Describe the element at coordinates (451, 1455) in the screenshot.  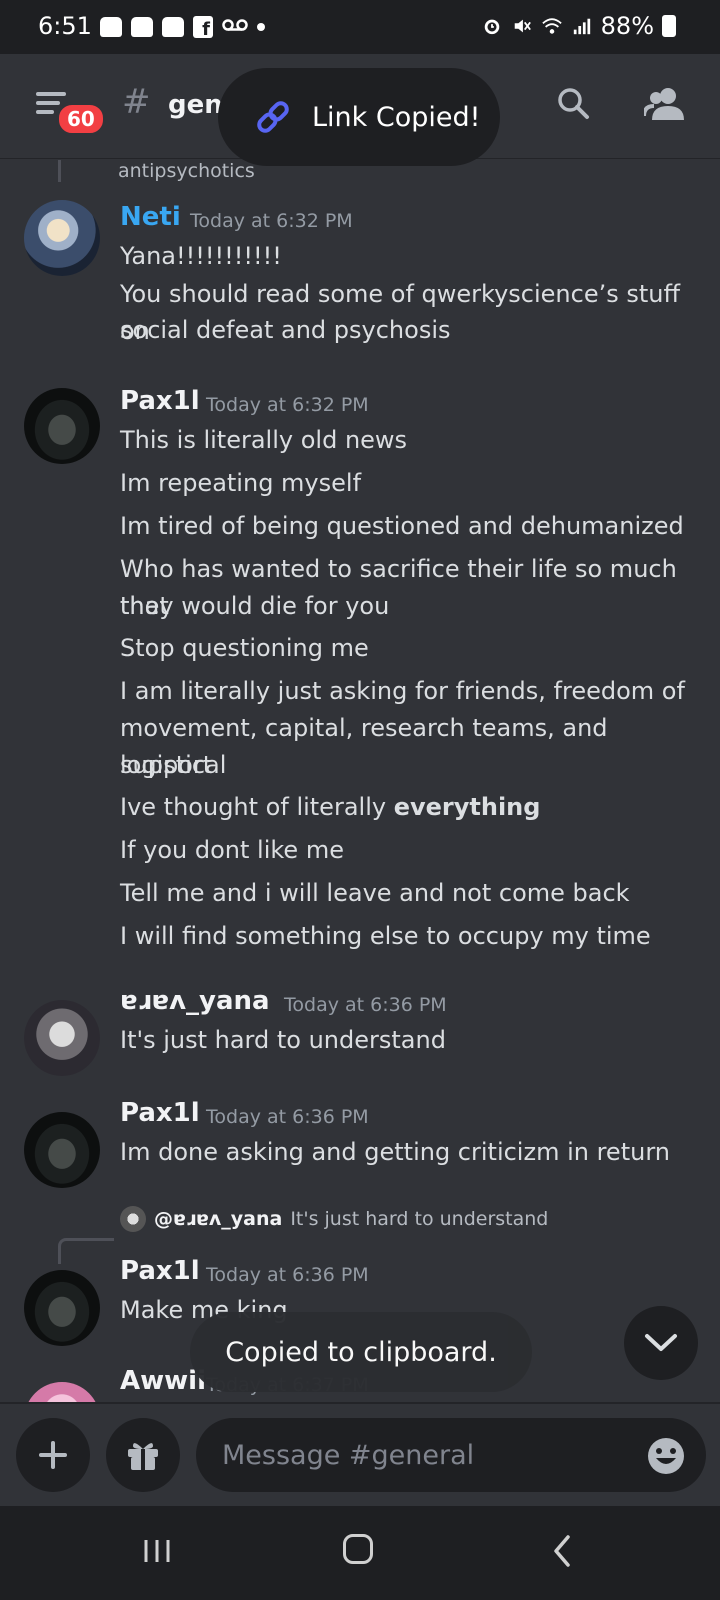
I see `message-input` at that location.